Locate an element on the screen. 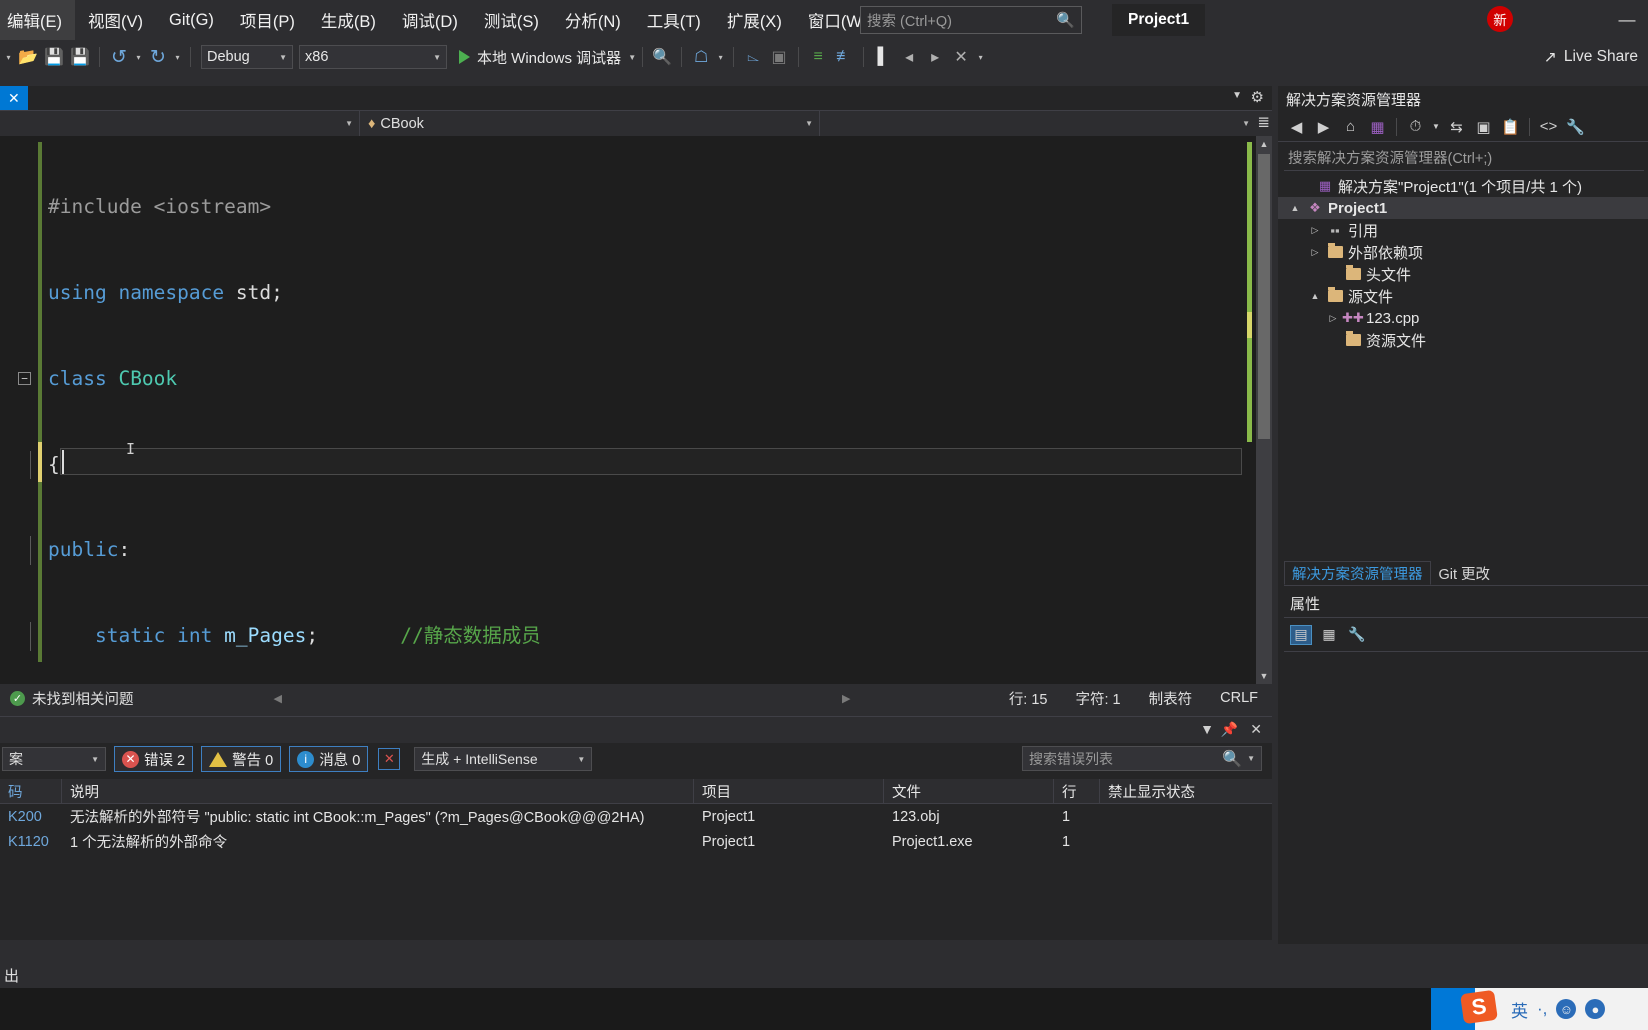 The width and height of the screenshot is (1648, 1030). tree-item-references: ▷ ▪▪ 引用 is located at coordinates (1463, 230).